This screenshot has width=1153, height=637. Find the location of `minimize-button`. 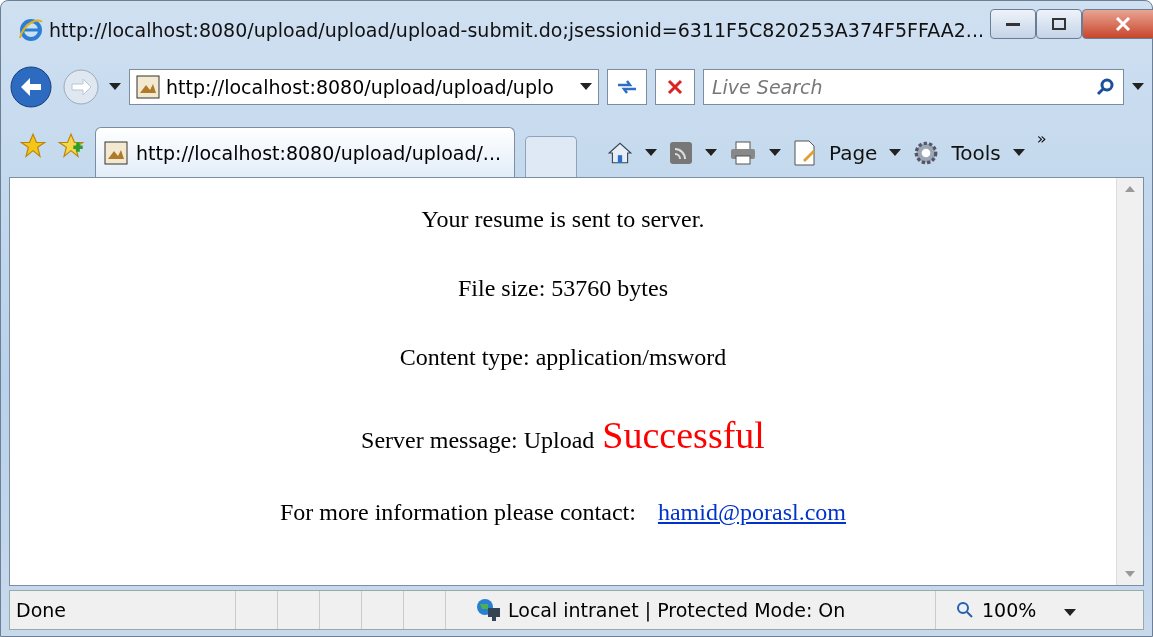

minimize-button is located at coordinates (1012, 24).